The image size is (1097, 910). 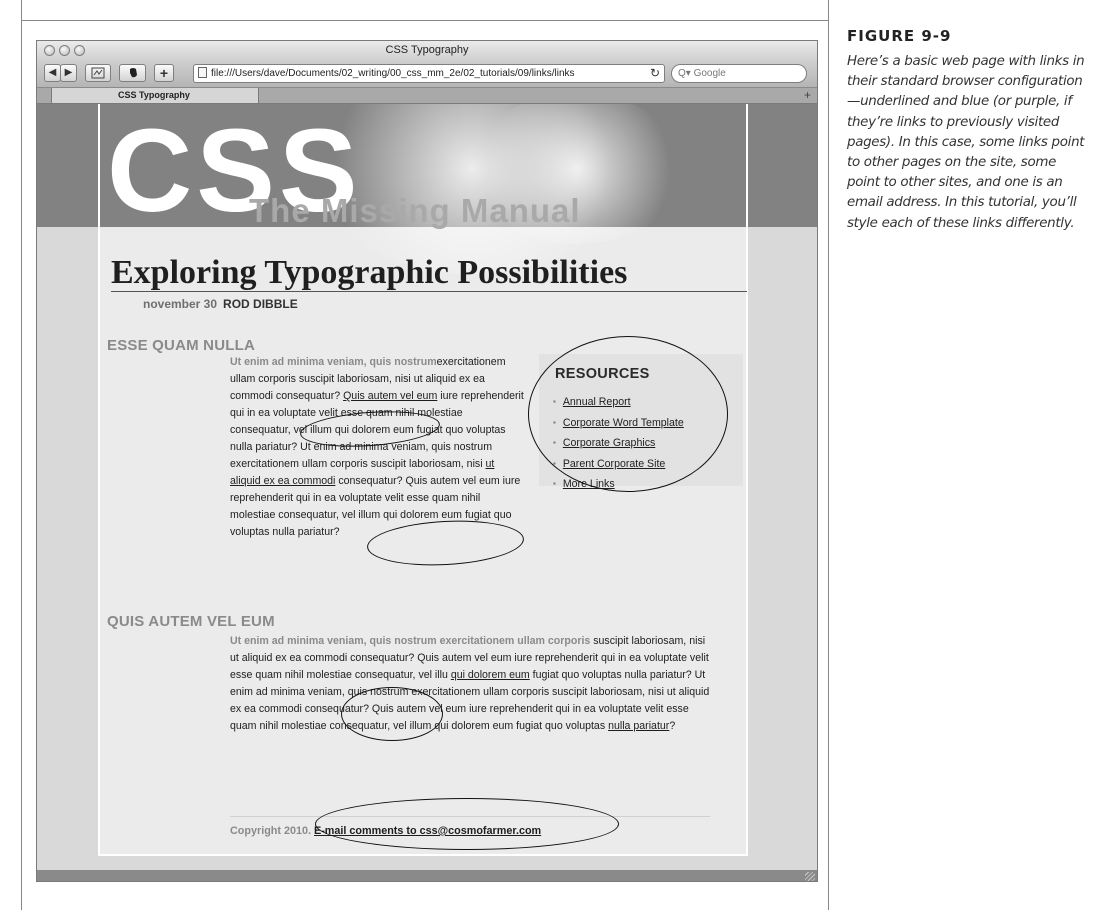 I want to click on page-icon, so click(x=202, y=72).